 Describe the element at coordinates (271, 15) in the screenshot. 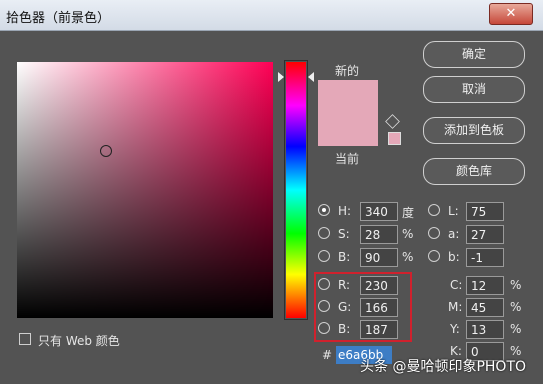

I see `title-bar: 拾色器（前景色） ✕` at that location.